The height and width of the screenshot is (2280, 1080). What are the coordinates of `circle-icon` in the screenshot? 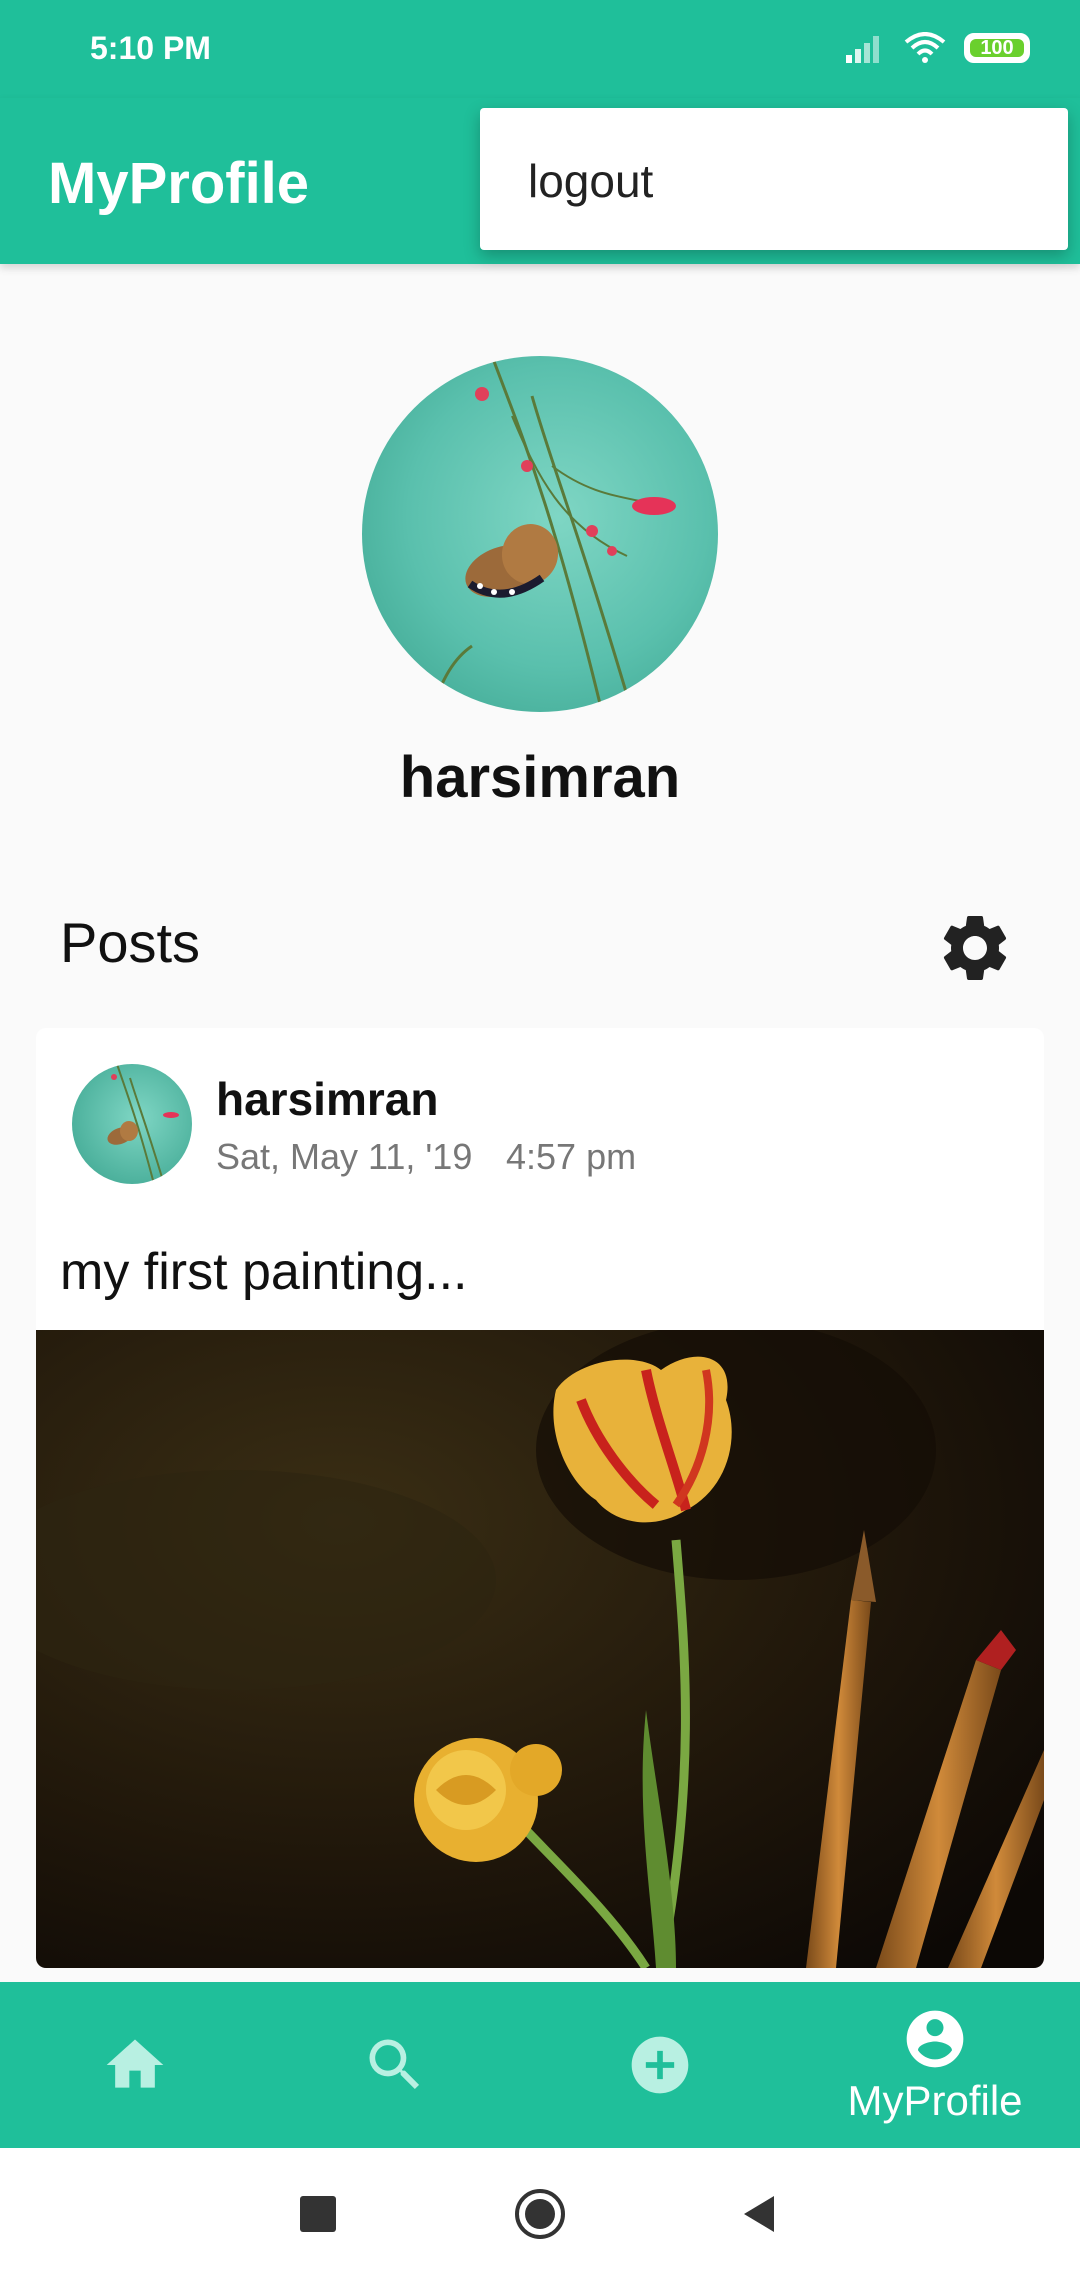 It's located at (540, 2214).